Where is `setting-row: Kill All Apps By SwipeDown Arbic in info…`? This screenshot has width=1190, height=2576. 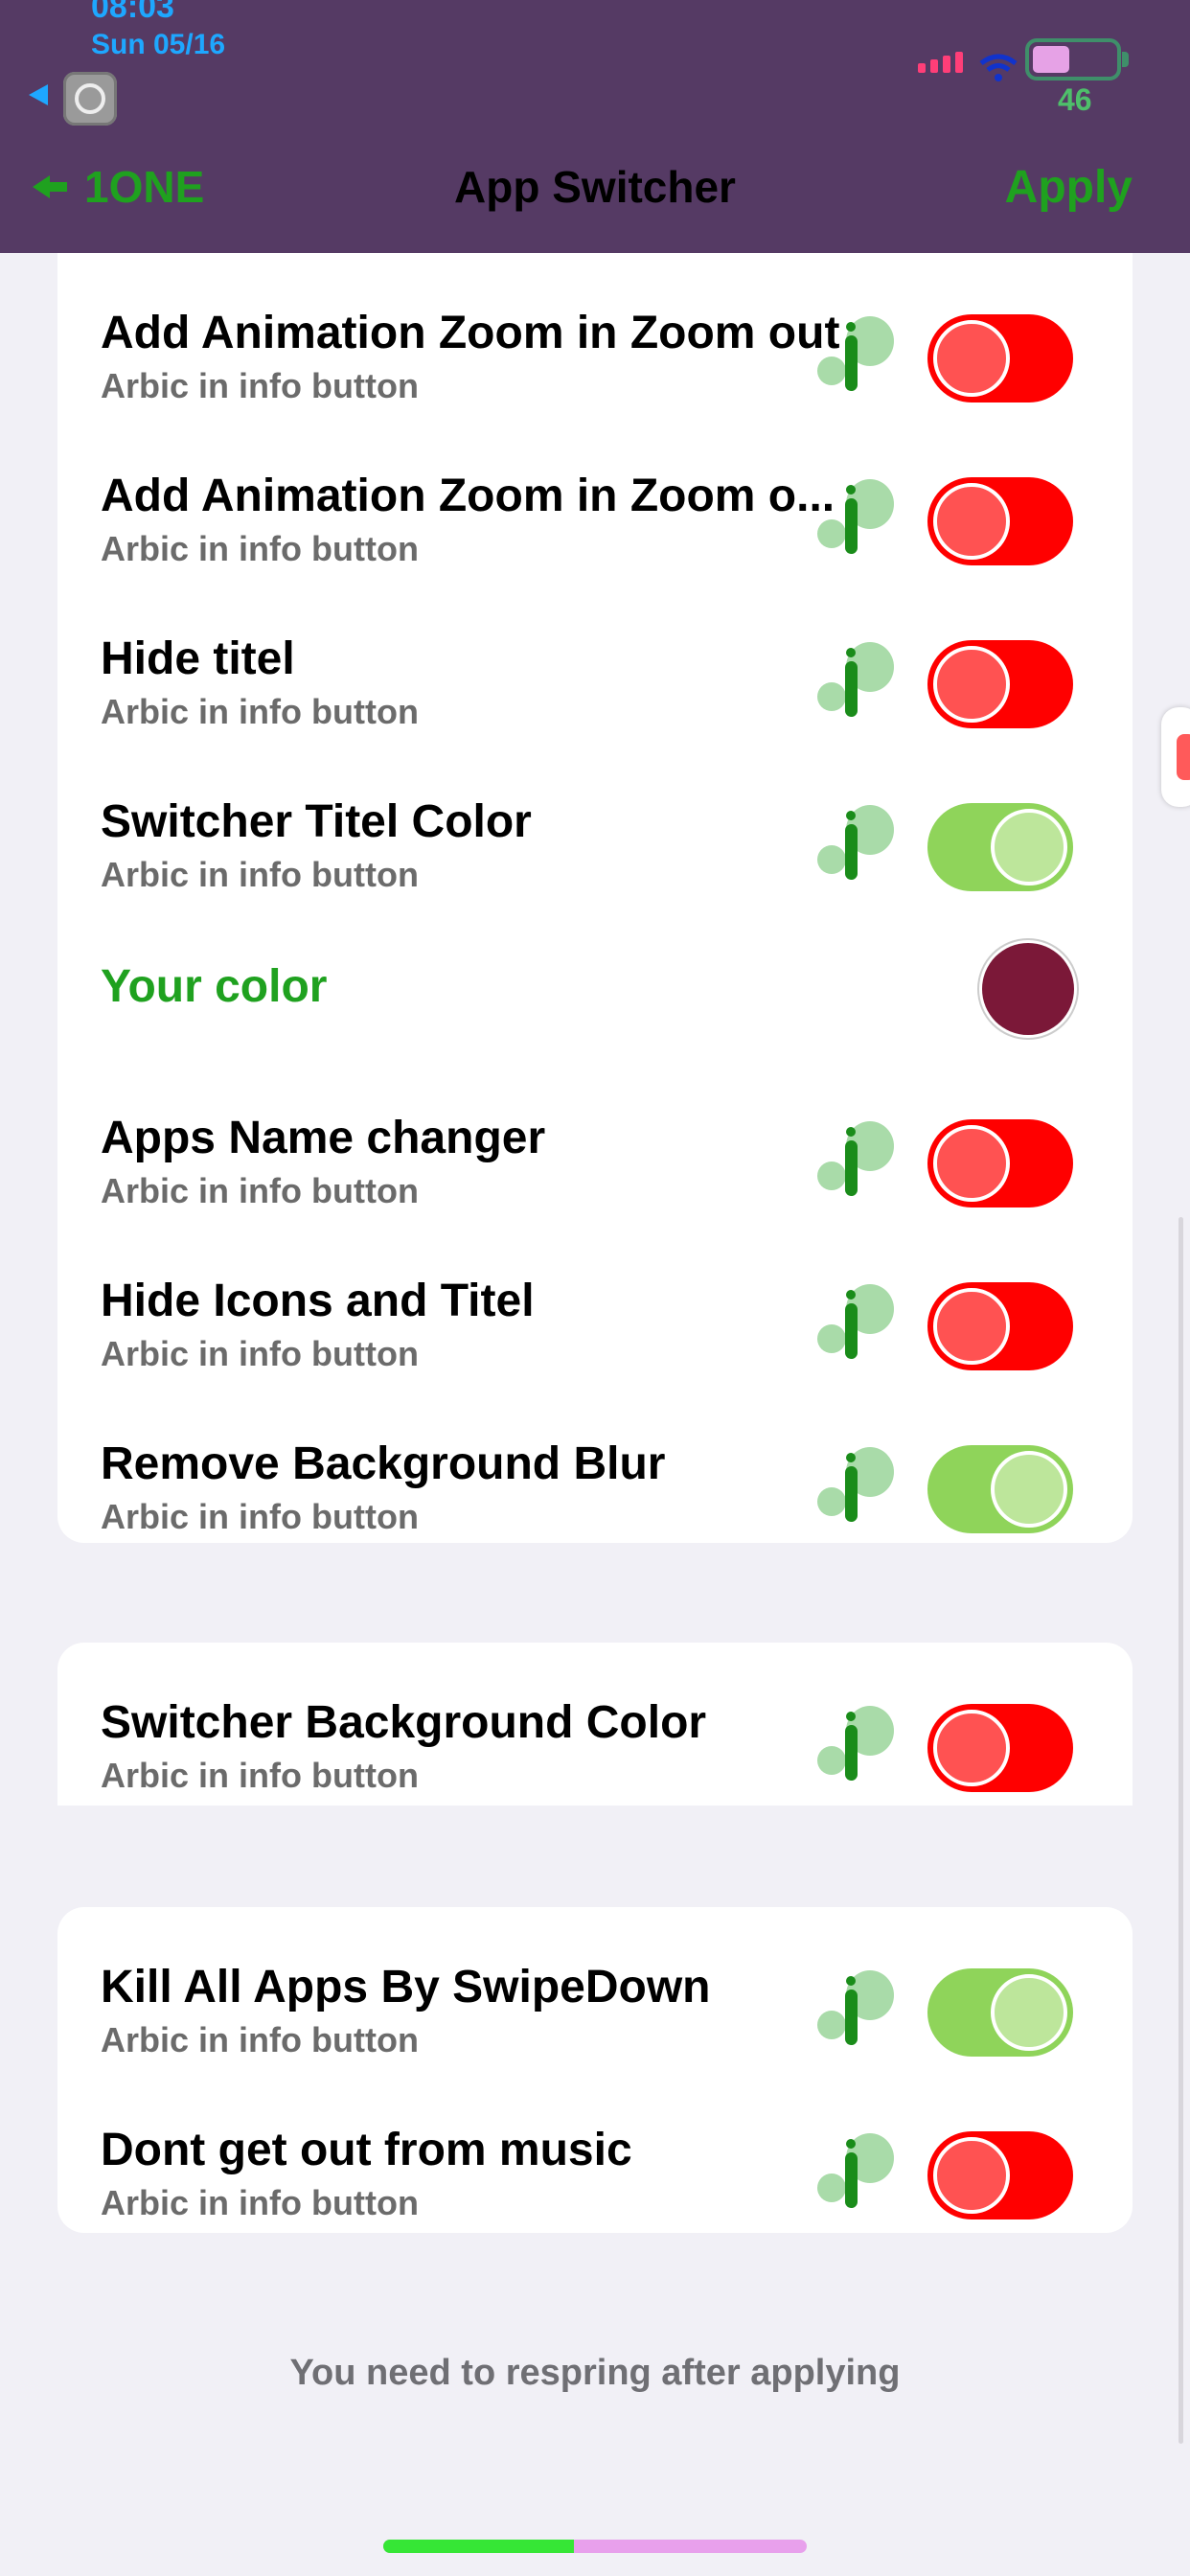 setting-row: Kill All Apps By SwipeDown Arbic in info… is located at coordinates (595, 1989).